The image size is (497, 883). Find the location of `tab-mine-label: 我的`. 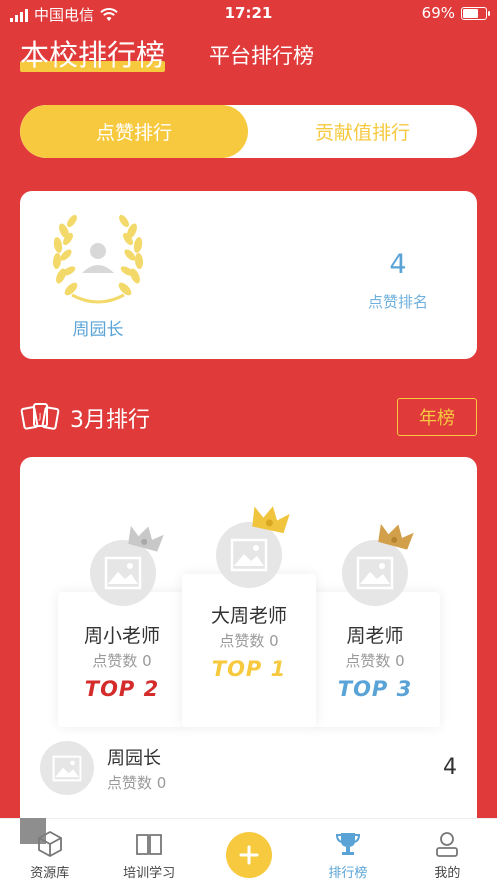

tab-mine-label: 我的 is located at coordinates (447, 873).